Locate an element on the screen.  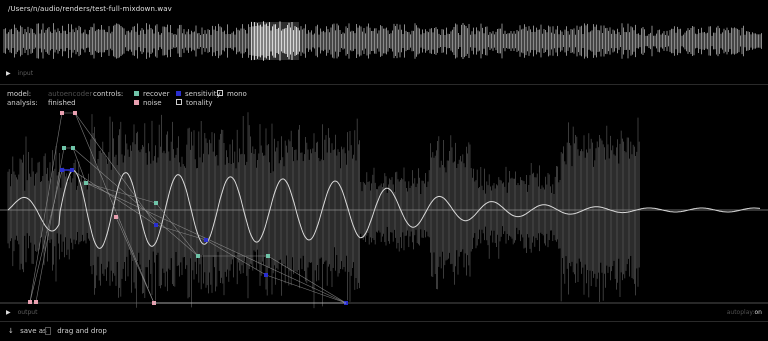
control-mono-label: mono is located at coordinates (237, 94).